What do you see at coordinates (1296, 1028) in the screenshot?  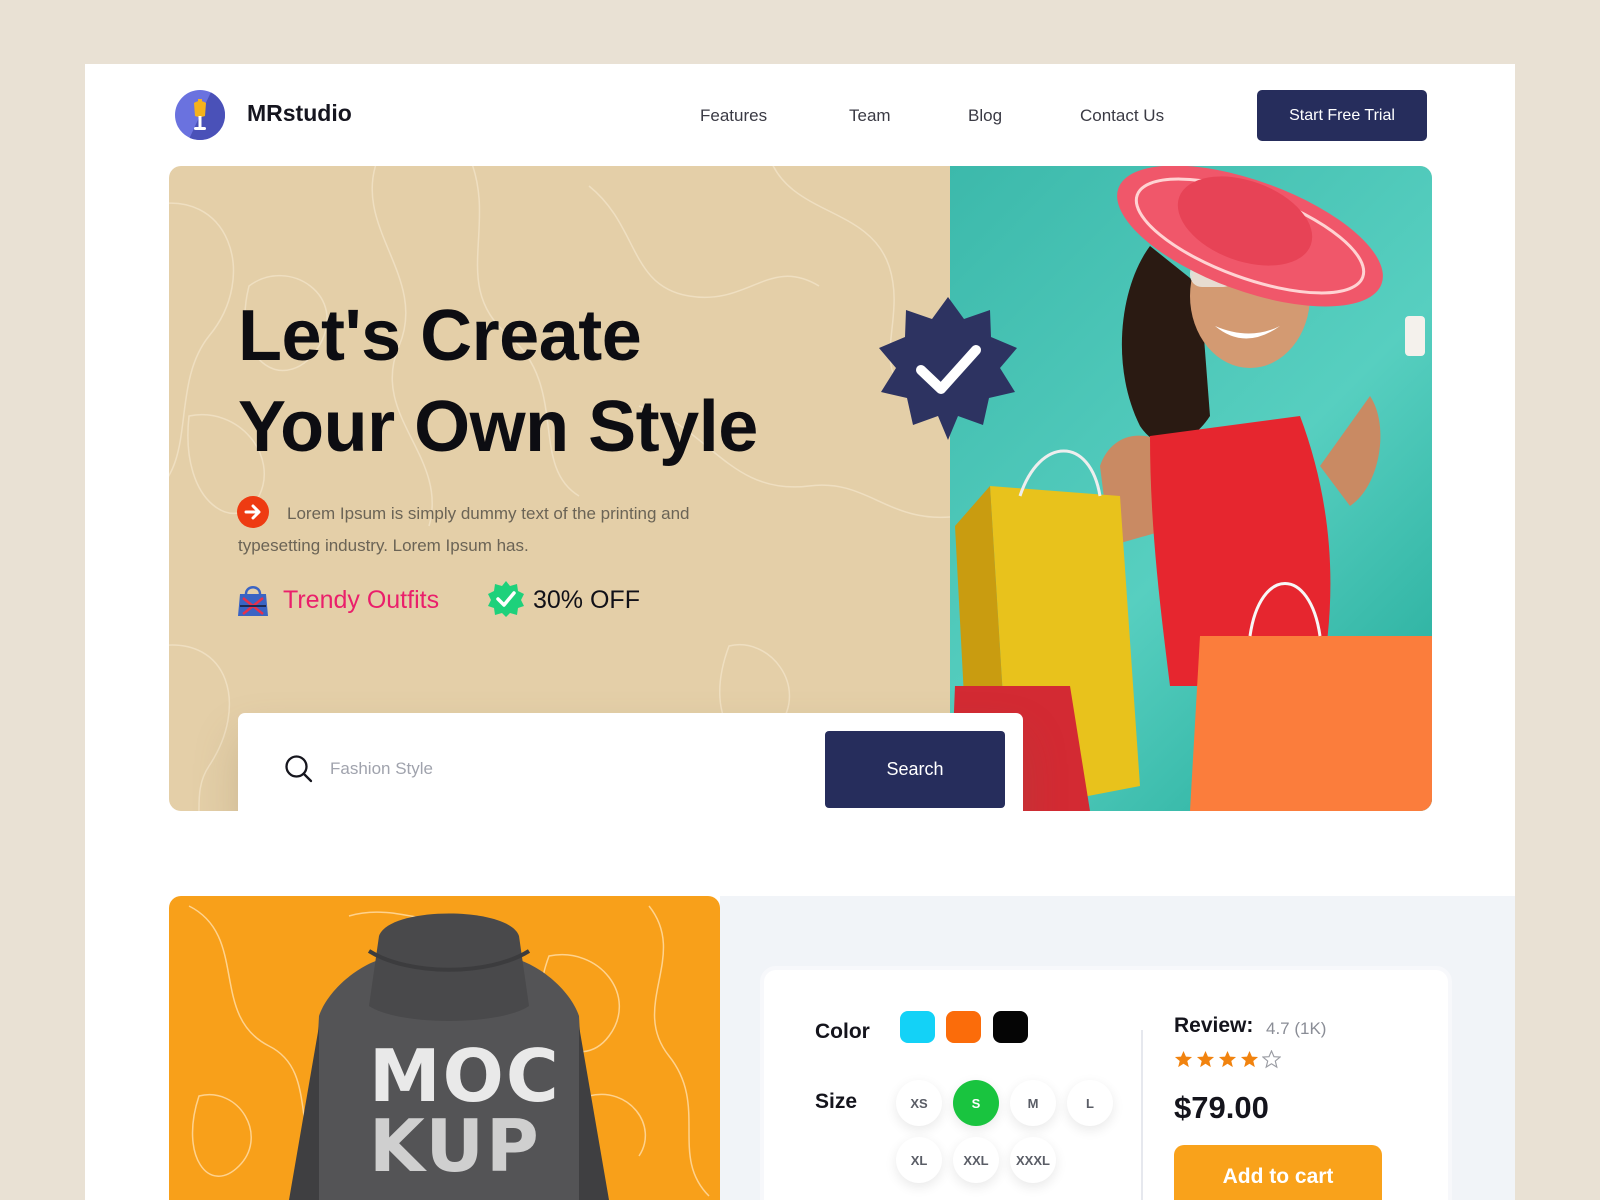 I see `review-value: 4.7 (1K)` at bounding box center [1296, 1028].